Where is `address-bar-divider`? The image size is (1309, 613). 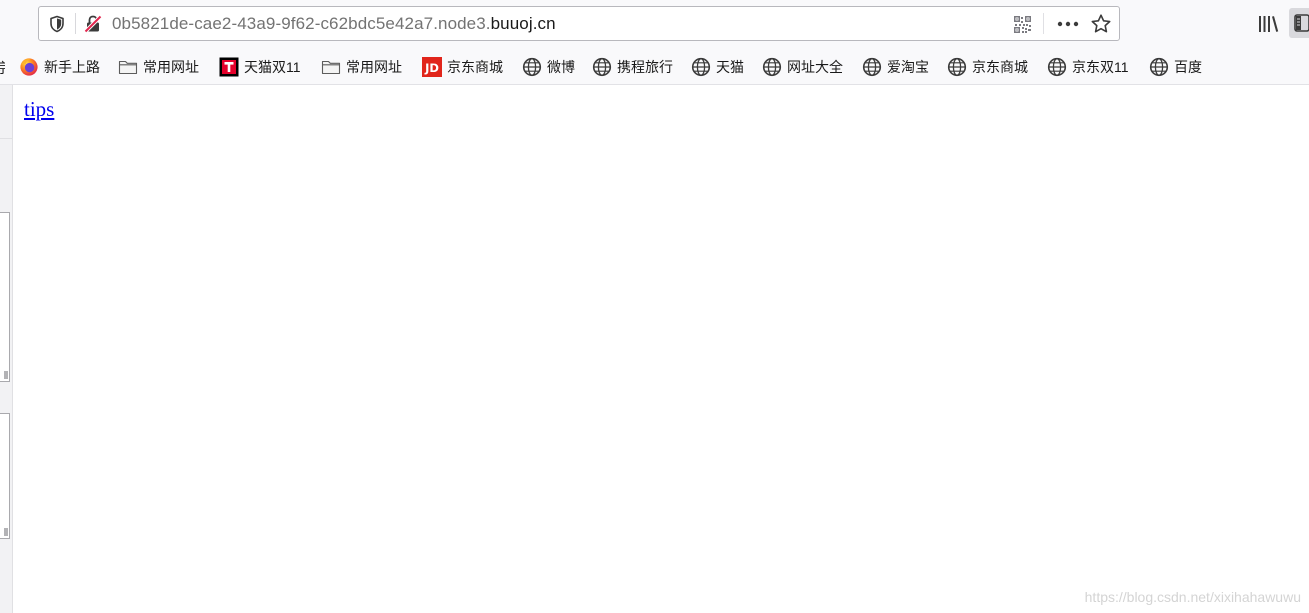 address-bar-divider is located at coordinates (75, 23).